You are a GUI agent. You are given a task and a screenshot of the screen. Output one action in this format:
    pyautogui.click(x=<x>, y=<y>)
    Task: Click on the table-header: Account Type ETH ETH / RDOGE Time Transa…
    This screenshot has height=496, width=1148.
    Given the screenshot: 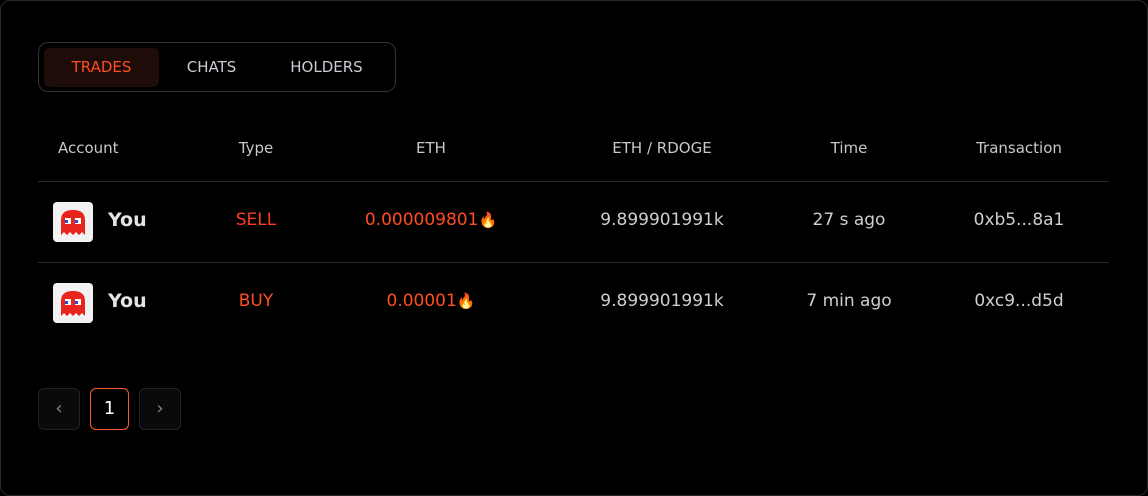 What is the action you would take?
    pyautogui.click(x=573, y=151)
    